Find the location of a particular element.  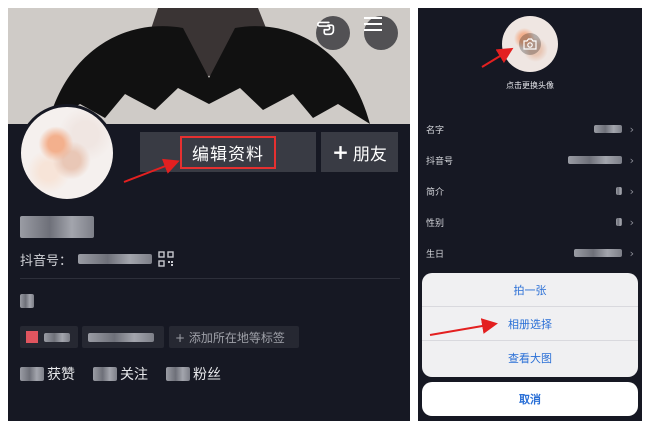

camera-icon is located at coordinates (530, 44).